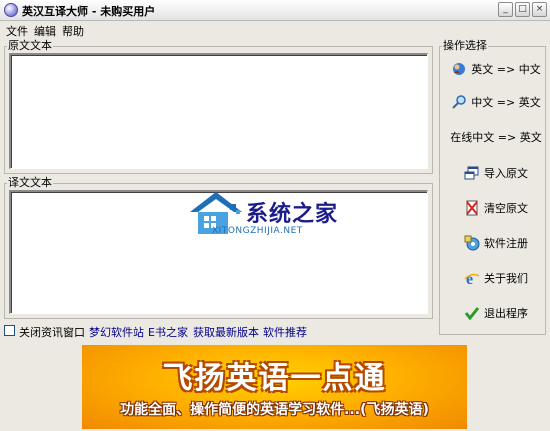  What do you see at coordinates (275, 10) in the screenshot?
I see `title-bar: 英汉互译大师 - 未购买用户 _ □ ×` at bounding box center [275, 10].